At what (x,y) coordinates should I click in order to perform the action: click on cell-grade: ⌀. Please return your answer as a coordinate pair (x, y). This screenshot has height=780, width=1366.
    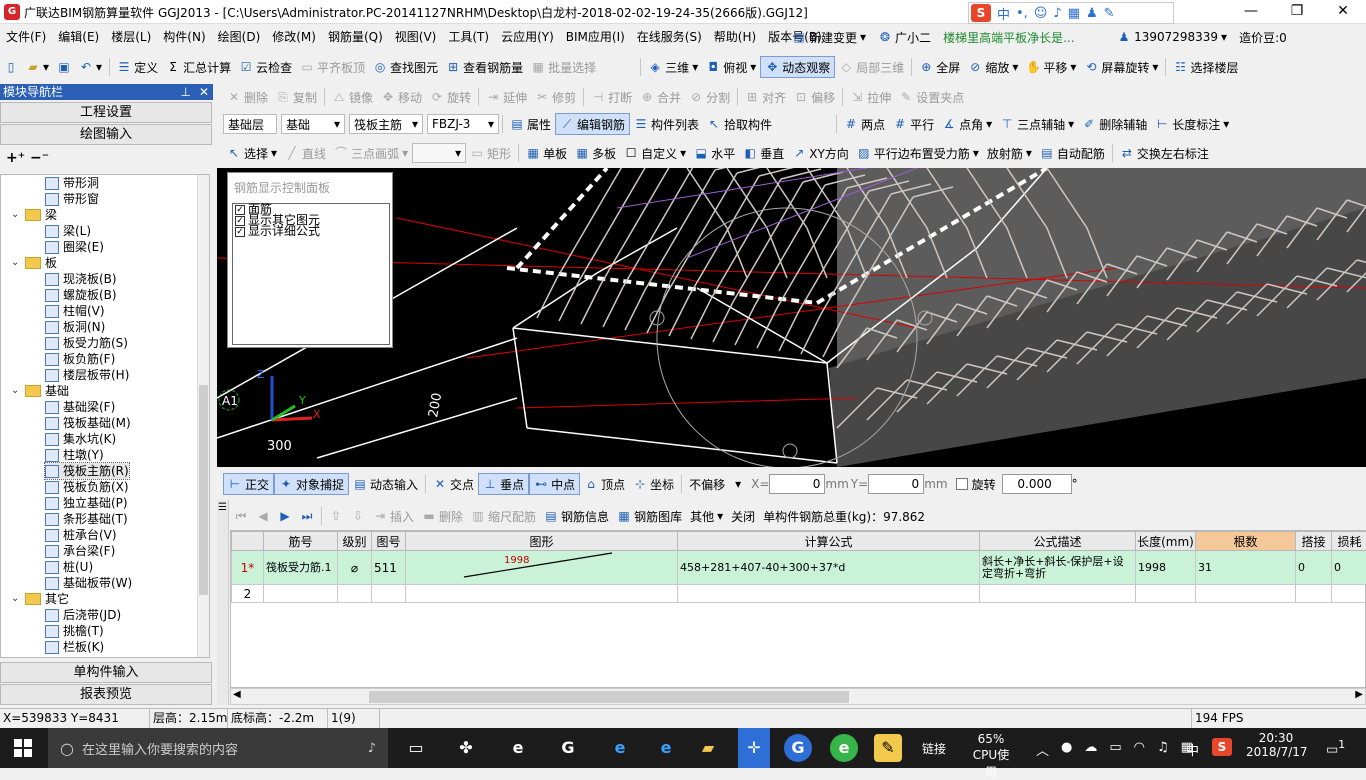
    Looking at the image, I should click on (355, 568).